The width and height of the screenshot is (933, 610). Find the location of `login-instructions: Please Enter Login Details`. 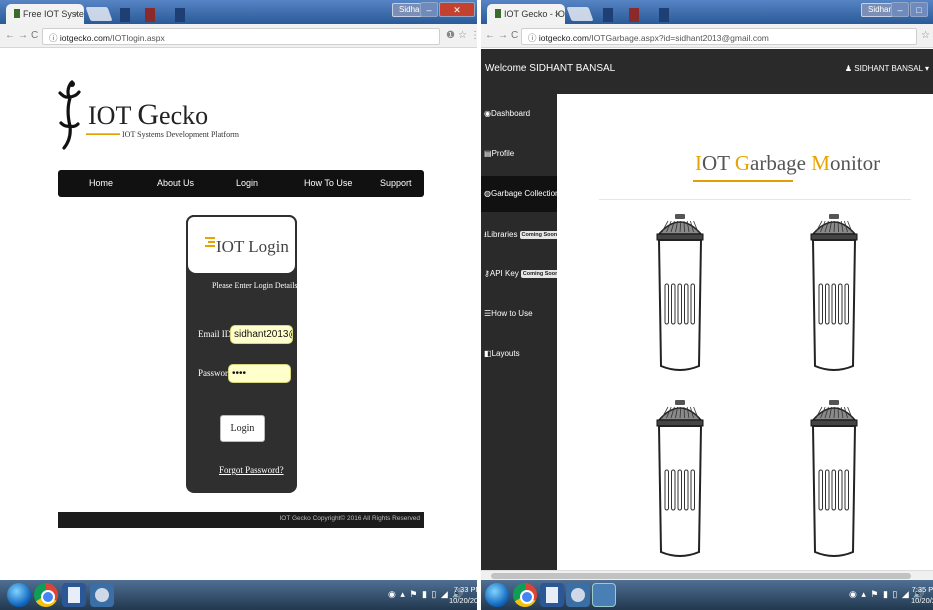

login-instructions: Please Enter Login Details is located at coordinates (255, 285).